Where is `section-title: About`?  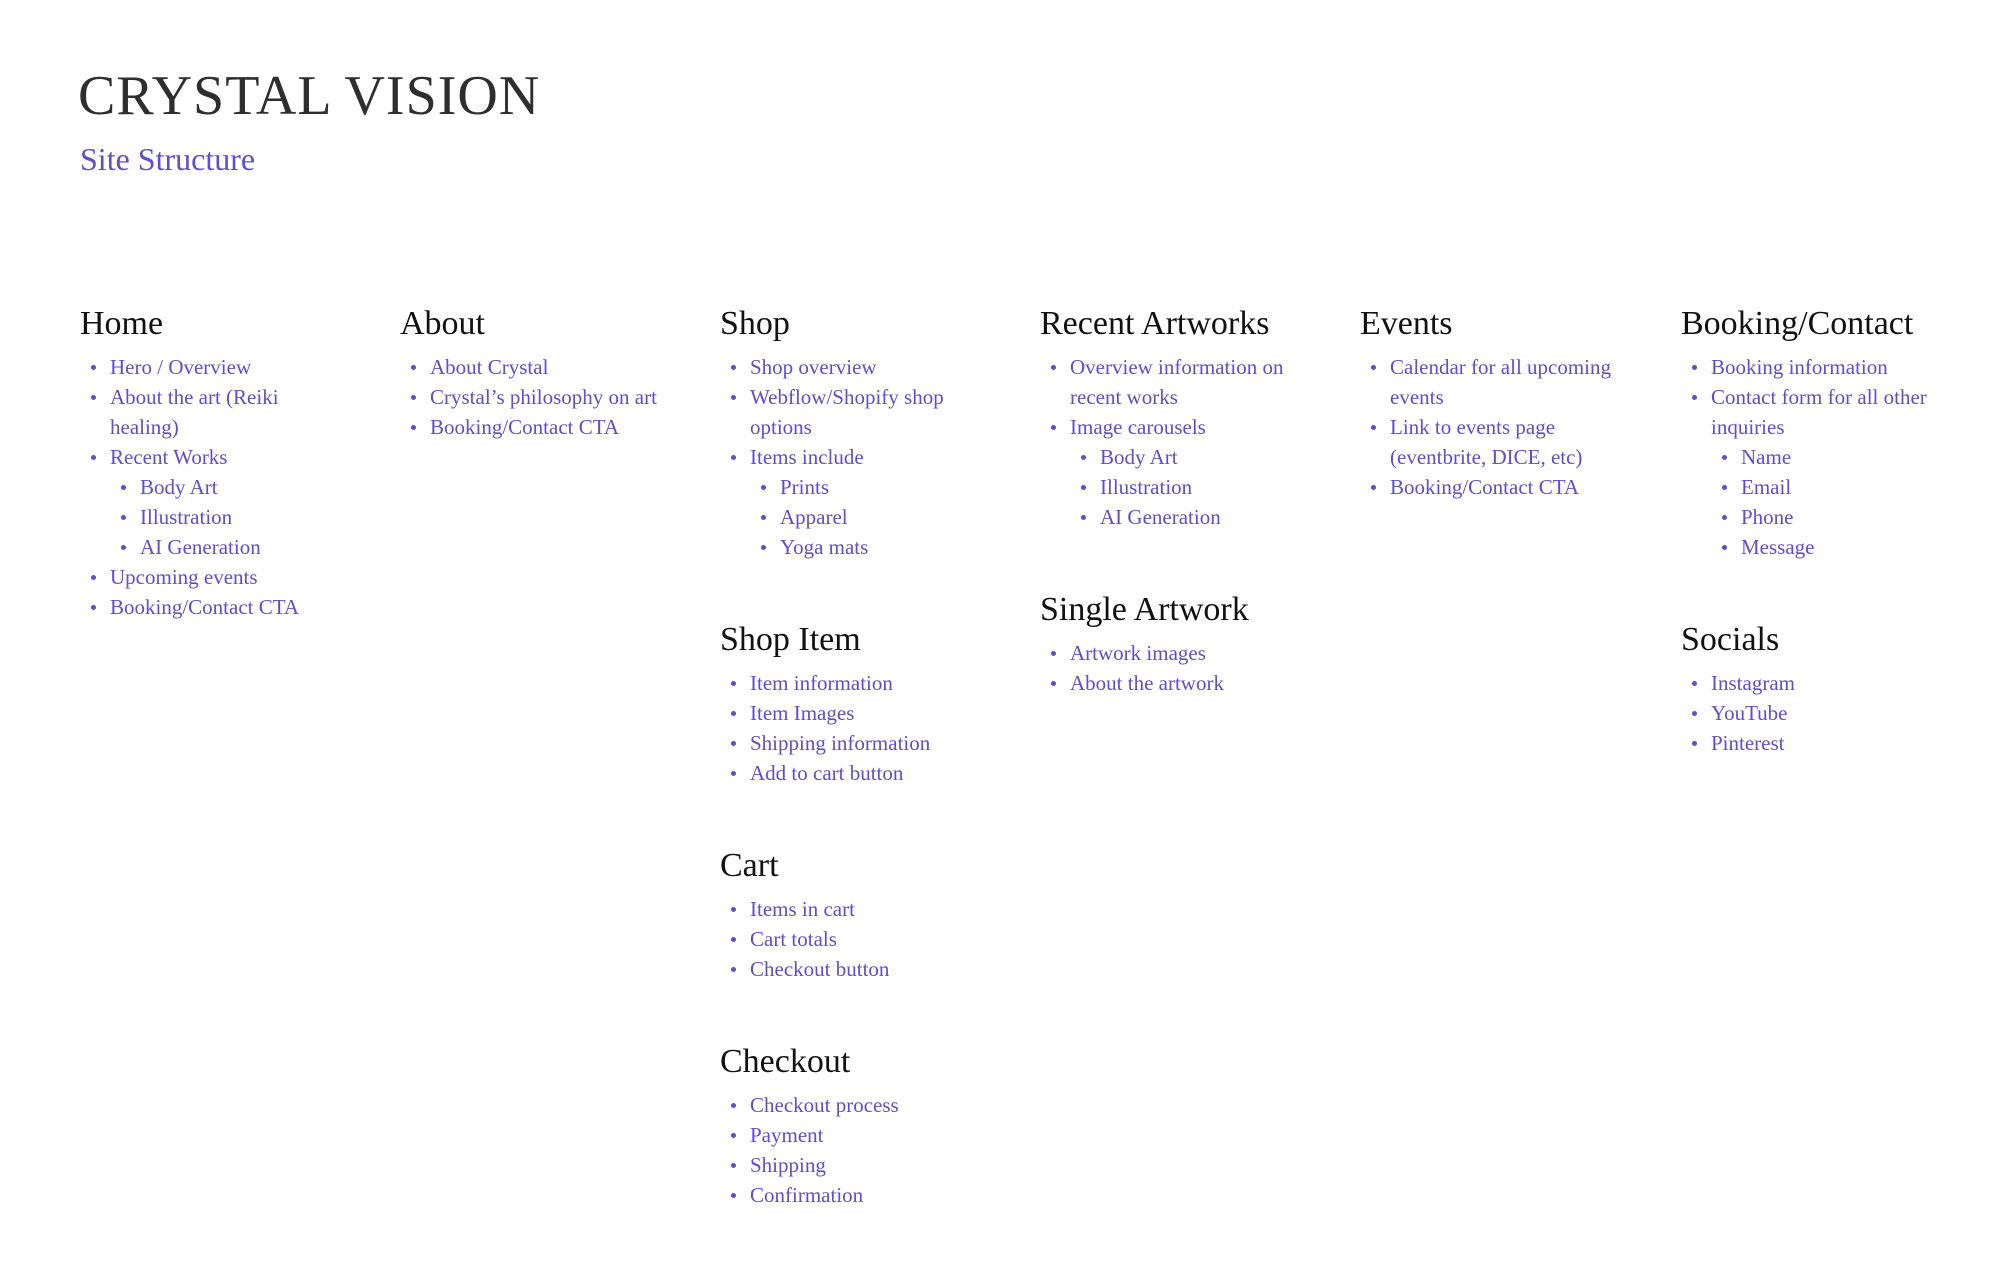 section-title: About is located at coordinates (442, 323).